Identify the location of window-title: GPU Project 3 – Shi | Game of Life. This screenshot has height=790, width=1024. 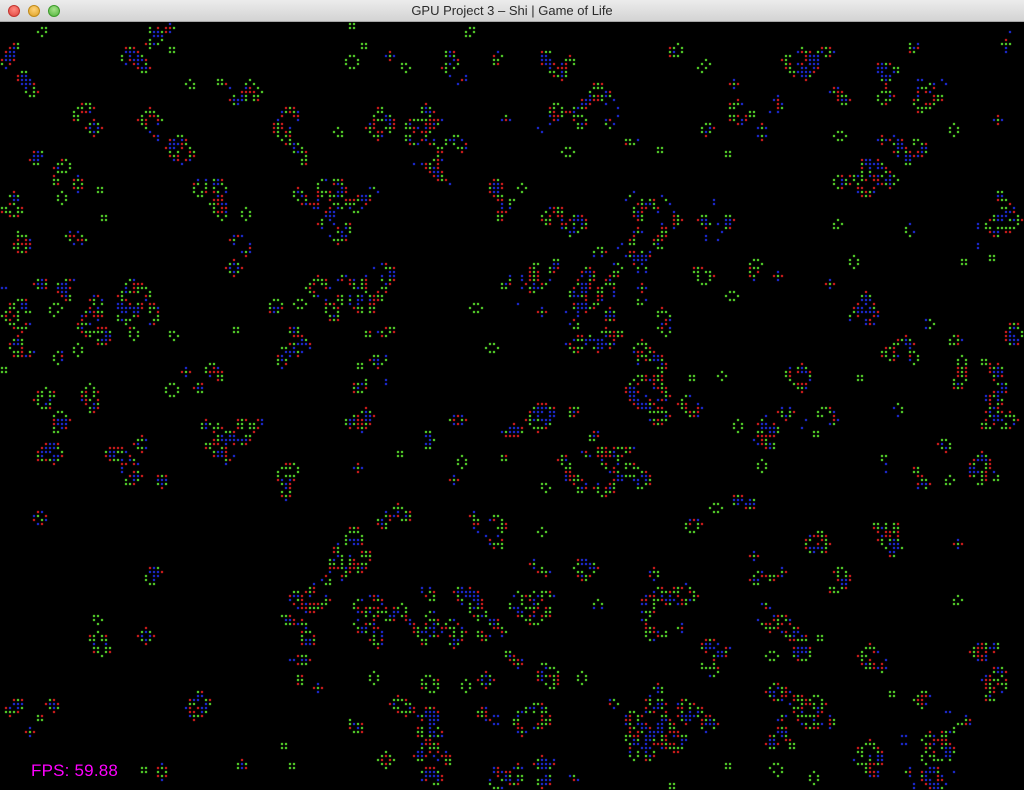
(512, 10).